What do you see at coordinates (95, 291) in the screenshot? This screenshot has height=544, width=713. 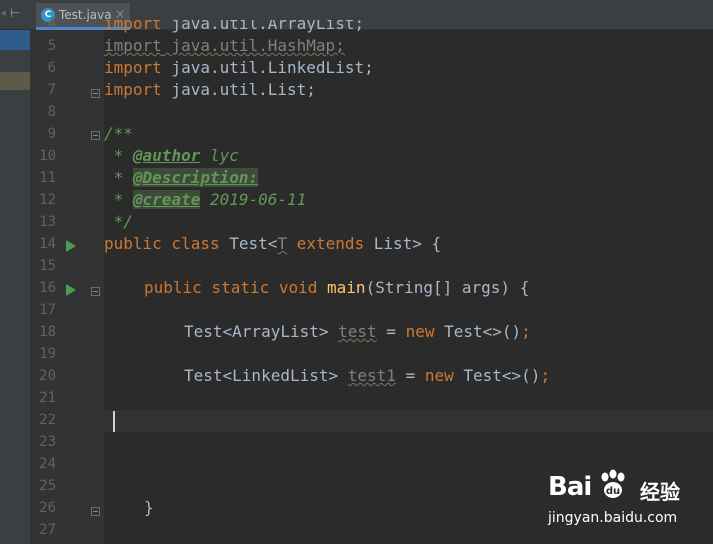 I see `fold-method-icon` at bounding box center [95, 291].